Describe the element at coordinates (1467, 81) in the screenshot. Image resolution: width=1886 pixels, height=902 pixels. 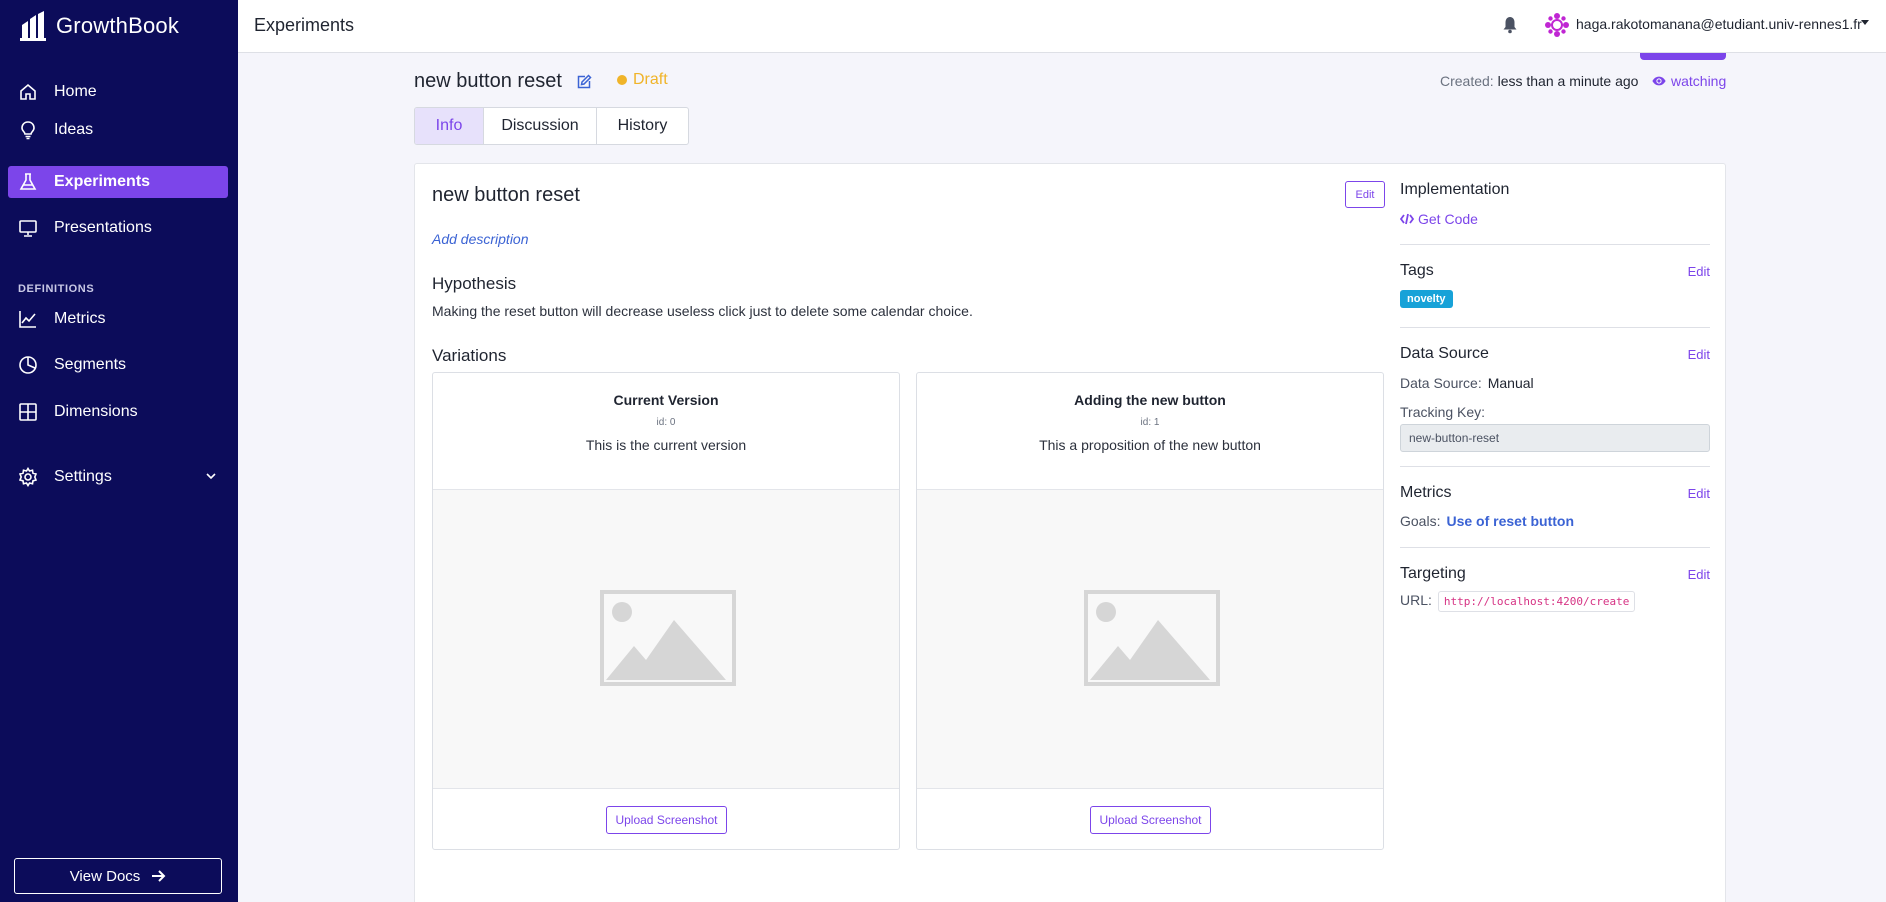
I see `created-label: Created:` at that location.